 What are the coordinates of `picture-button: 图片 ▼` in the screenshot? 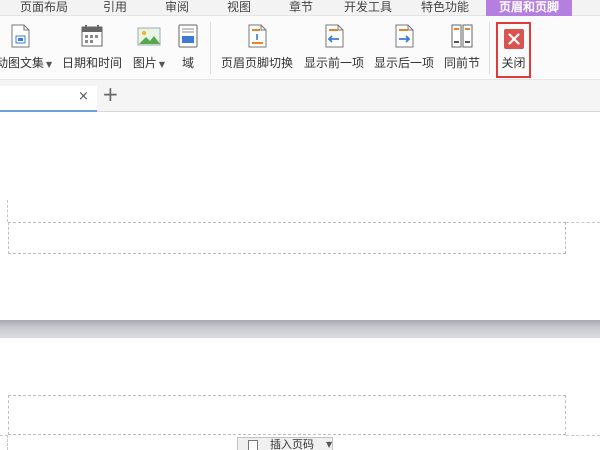 It's located at (149, 48).